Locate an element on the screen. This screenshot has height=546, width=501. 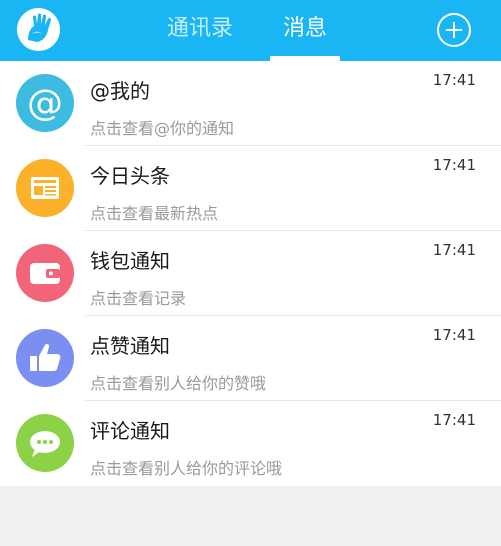
plus-circle-icon is located at coordinates (454, 30).